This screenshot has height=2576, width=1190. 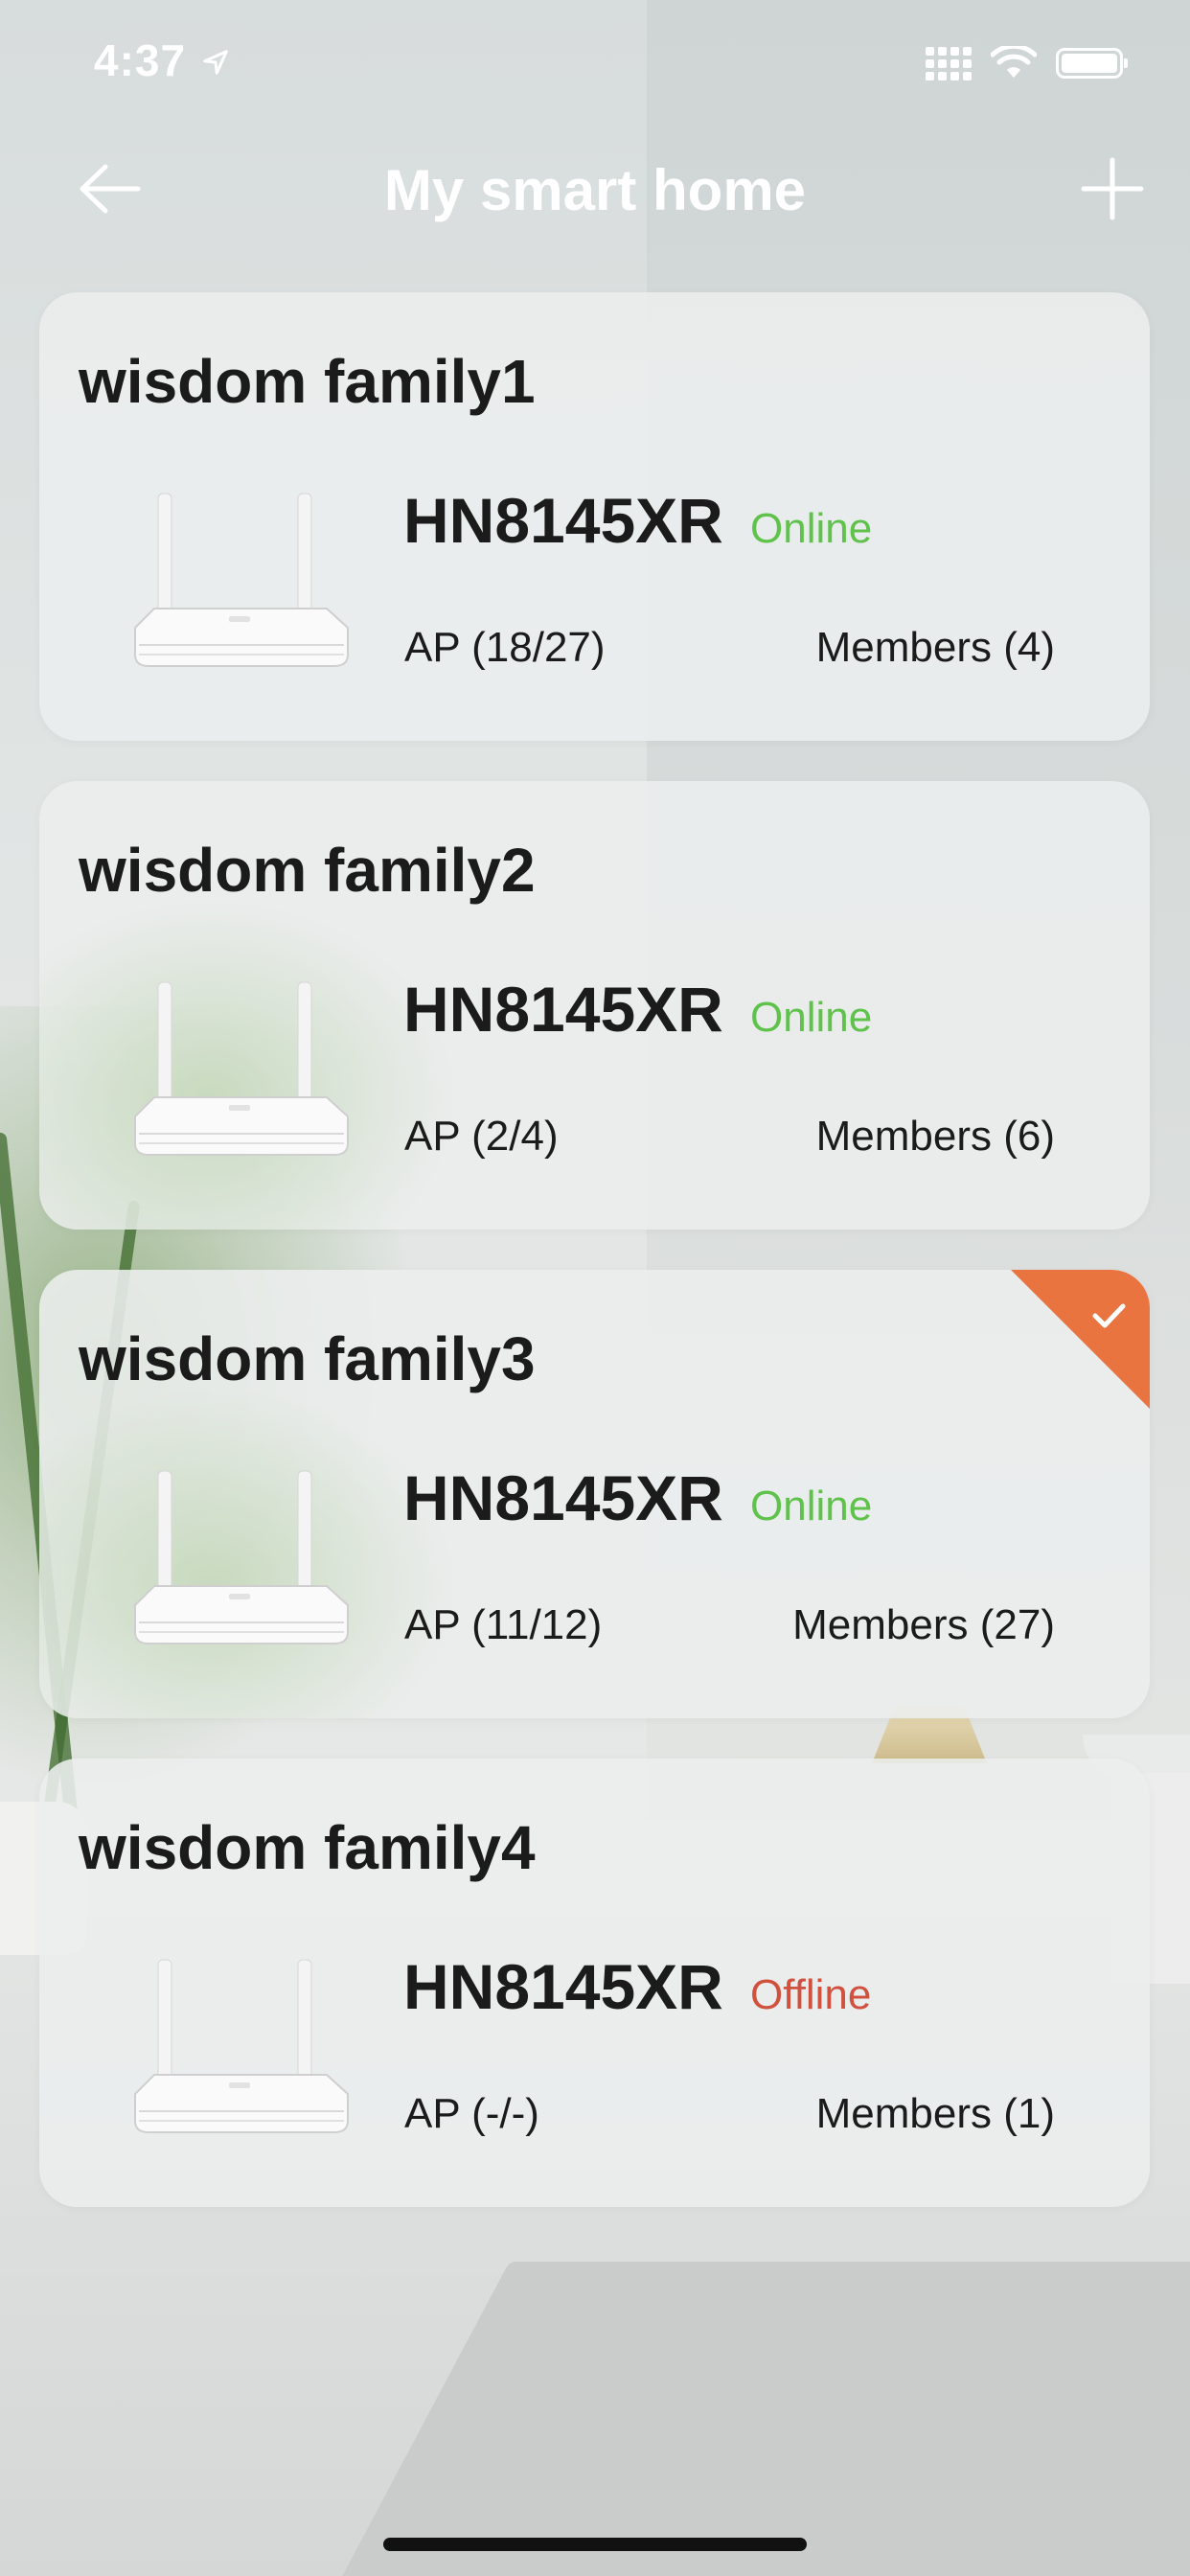 I want to click on add-icon, so click(x=1112, y=188).